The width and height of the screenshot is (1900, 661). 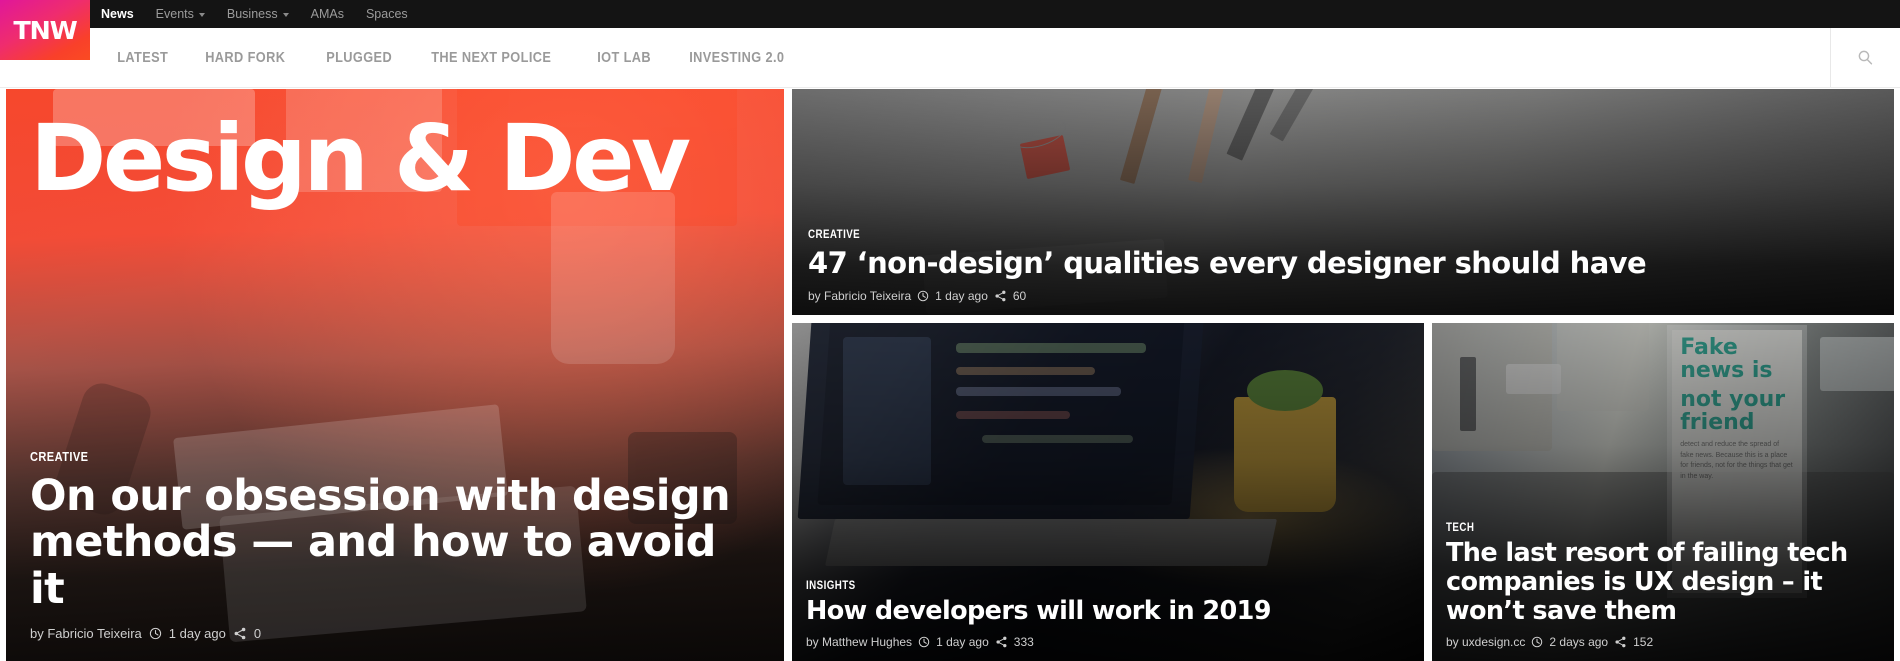 I want to click on nav-item-spaces-label: Spaces, so click(x=386, y=14).